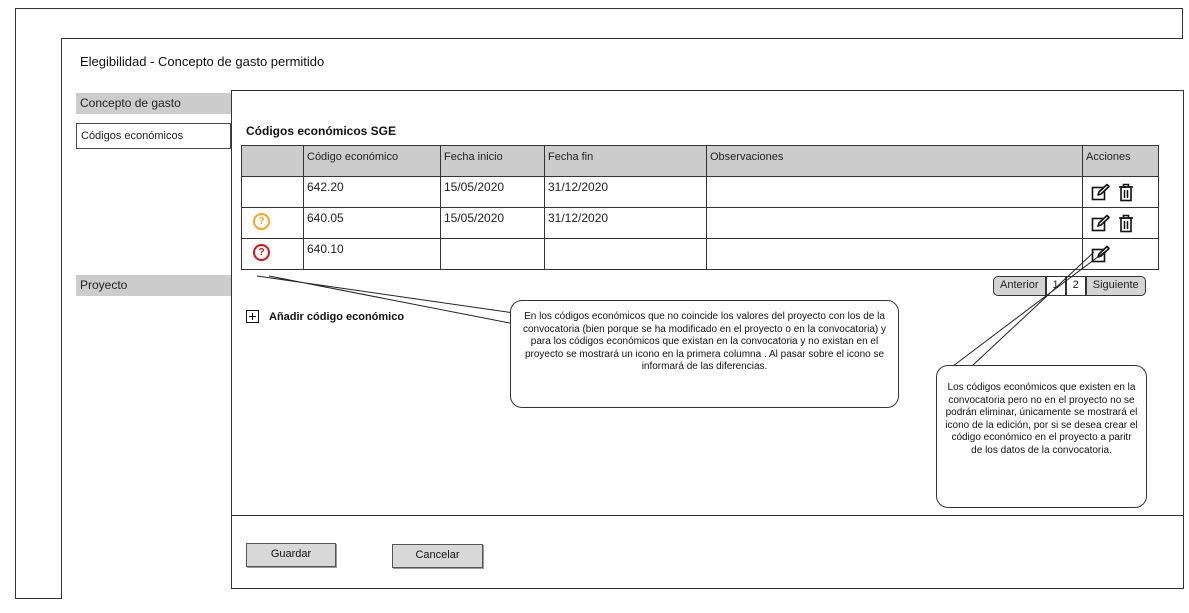 This screenshot has width=1189, height=613. I want to click on save-button: Guardar, so click(291, 555).